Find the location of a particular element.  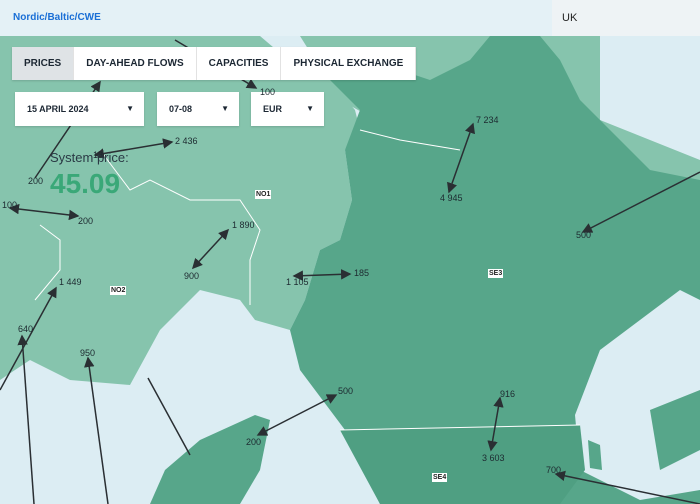

flow-label: 640 is located at coordinates (26, 329).